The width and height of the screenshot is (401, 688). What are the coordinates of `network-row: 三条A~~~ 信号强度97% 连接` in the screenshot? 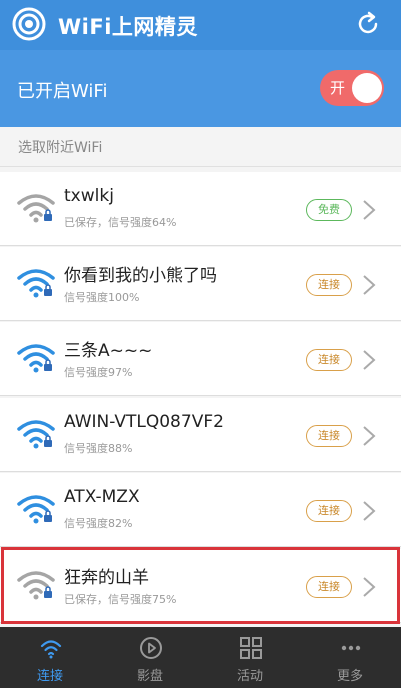 It's located at (200, 359).